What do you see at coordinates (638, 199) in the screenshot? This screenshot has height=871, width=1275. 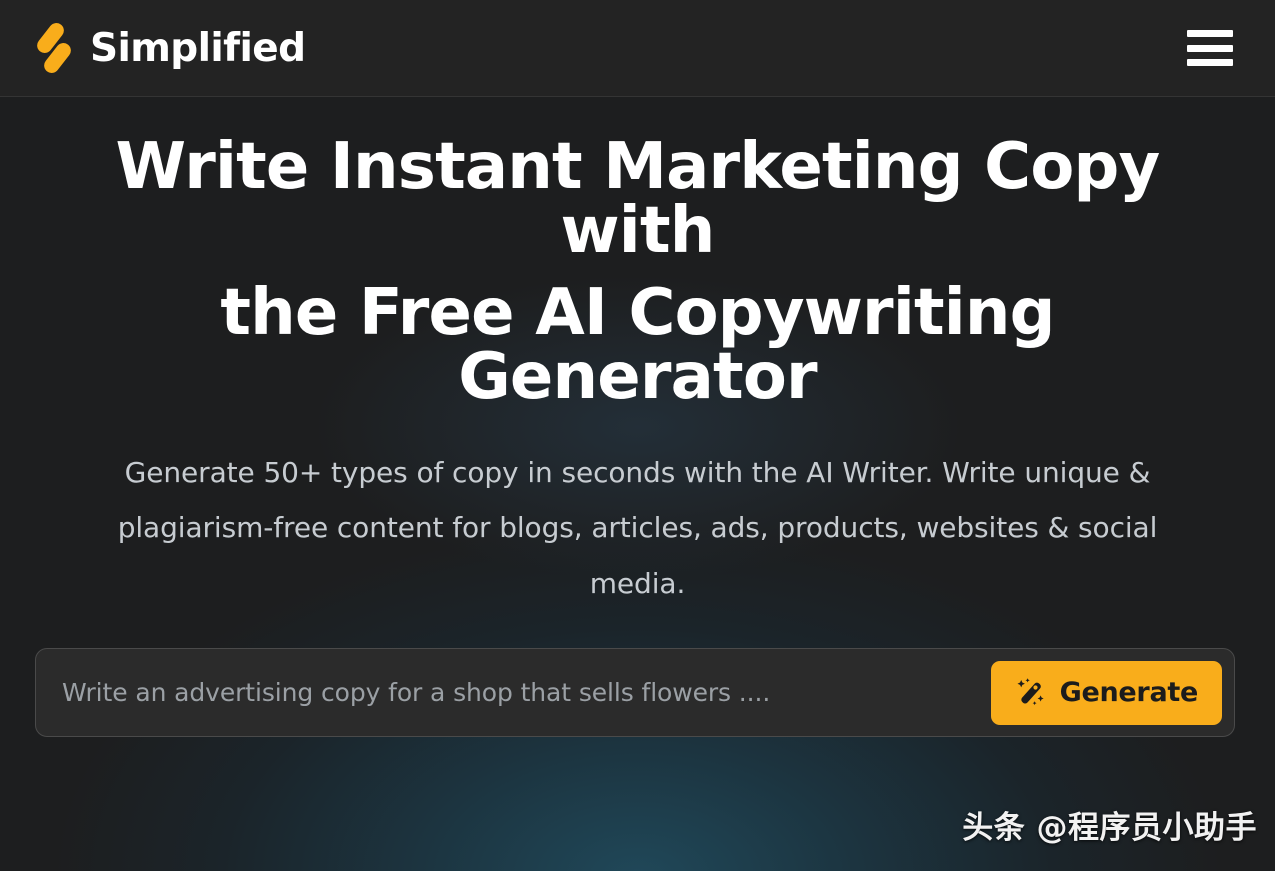 I see `page-title-line-1: Write Instant Marketing Copy with` at bounding box center [638, 199].